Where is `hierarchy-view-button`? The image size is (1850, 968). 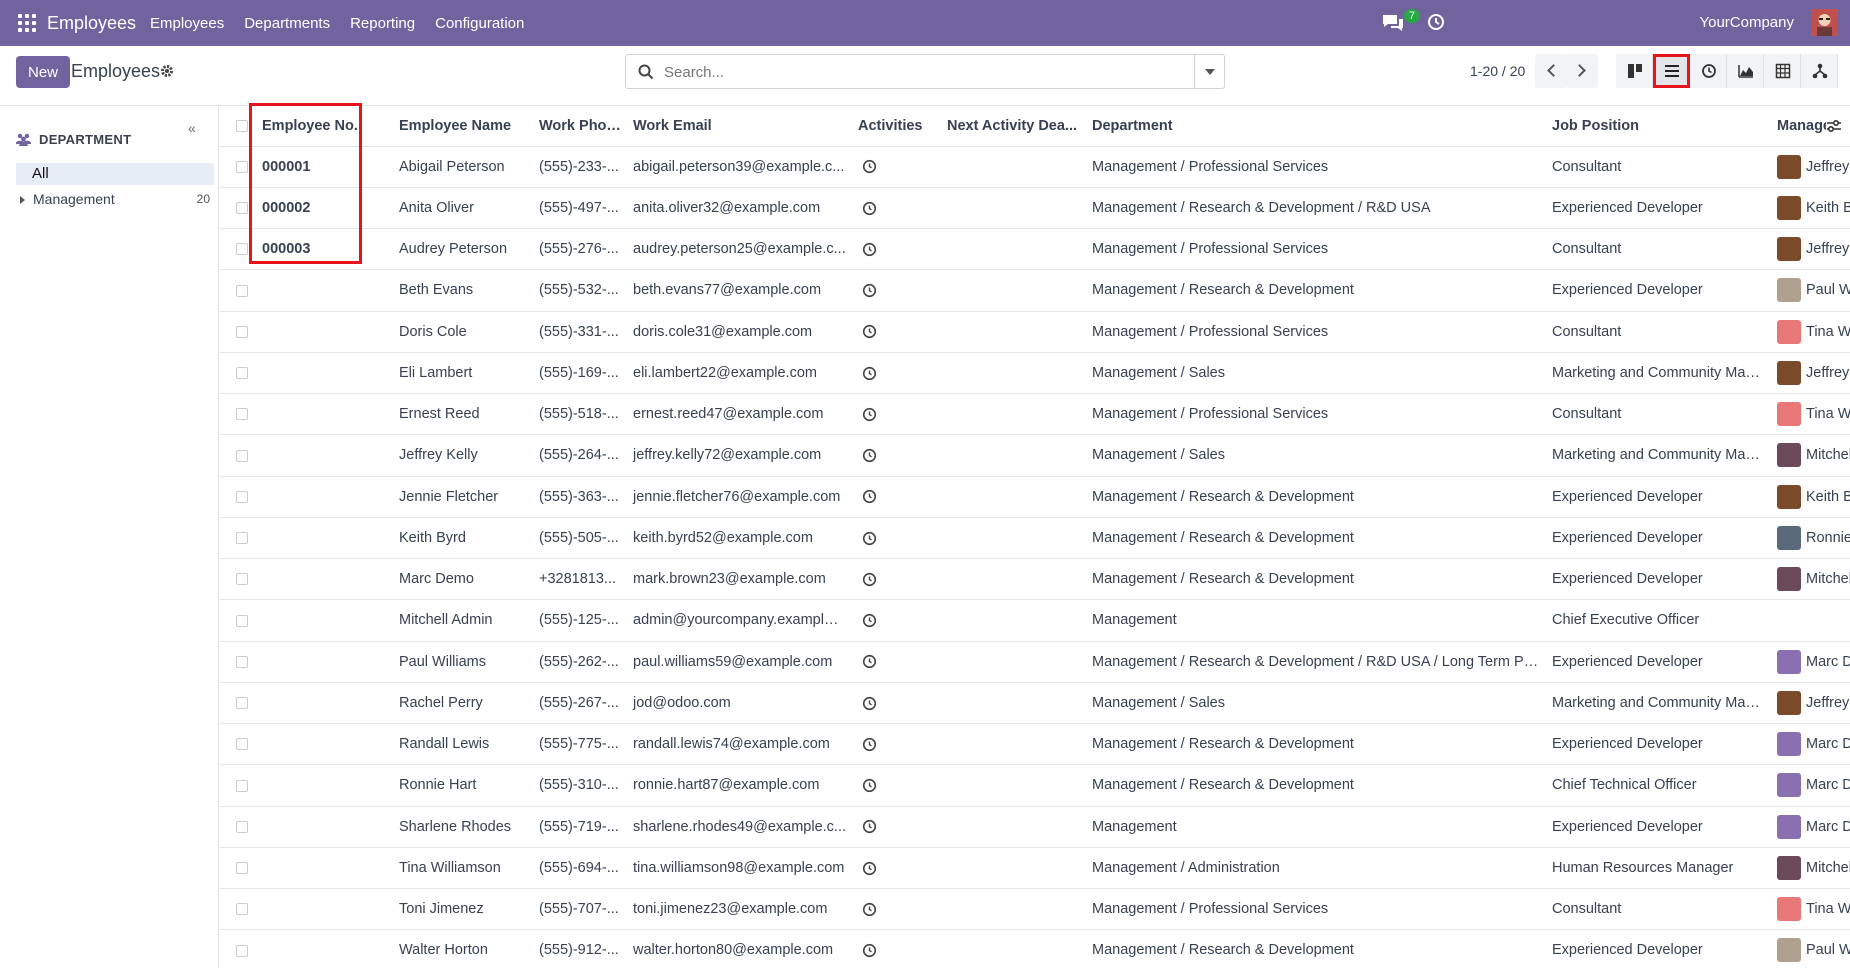
hierarchy-view-button is located at coordinates (1819, 71).